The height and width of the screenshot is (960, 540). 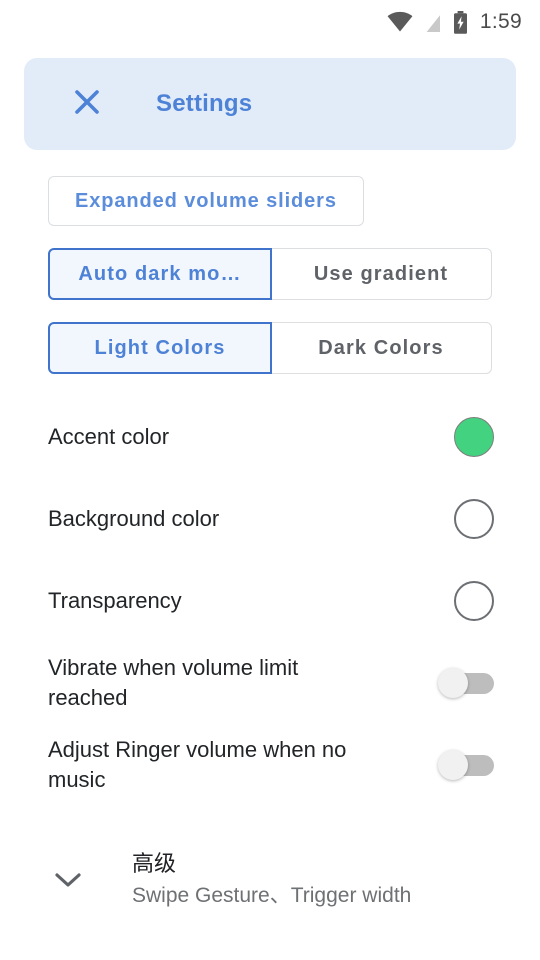 What do you see at coordinates (204, 103) in the screenshot?
I see `page-title: Settings` at bounding box center [204, 103].